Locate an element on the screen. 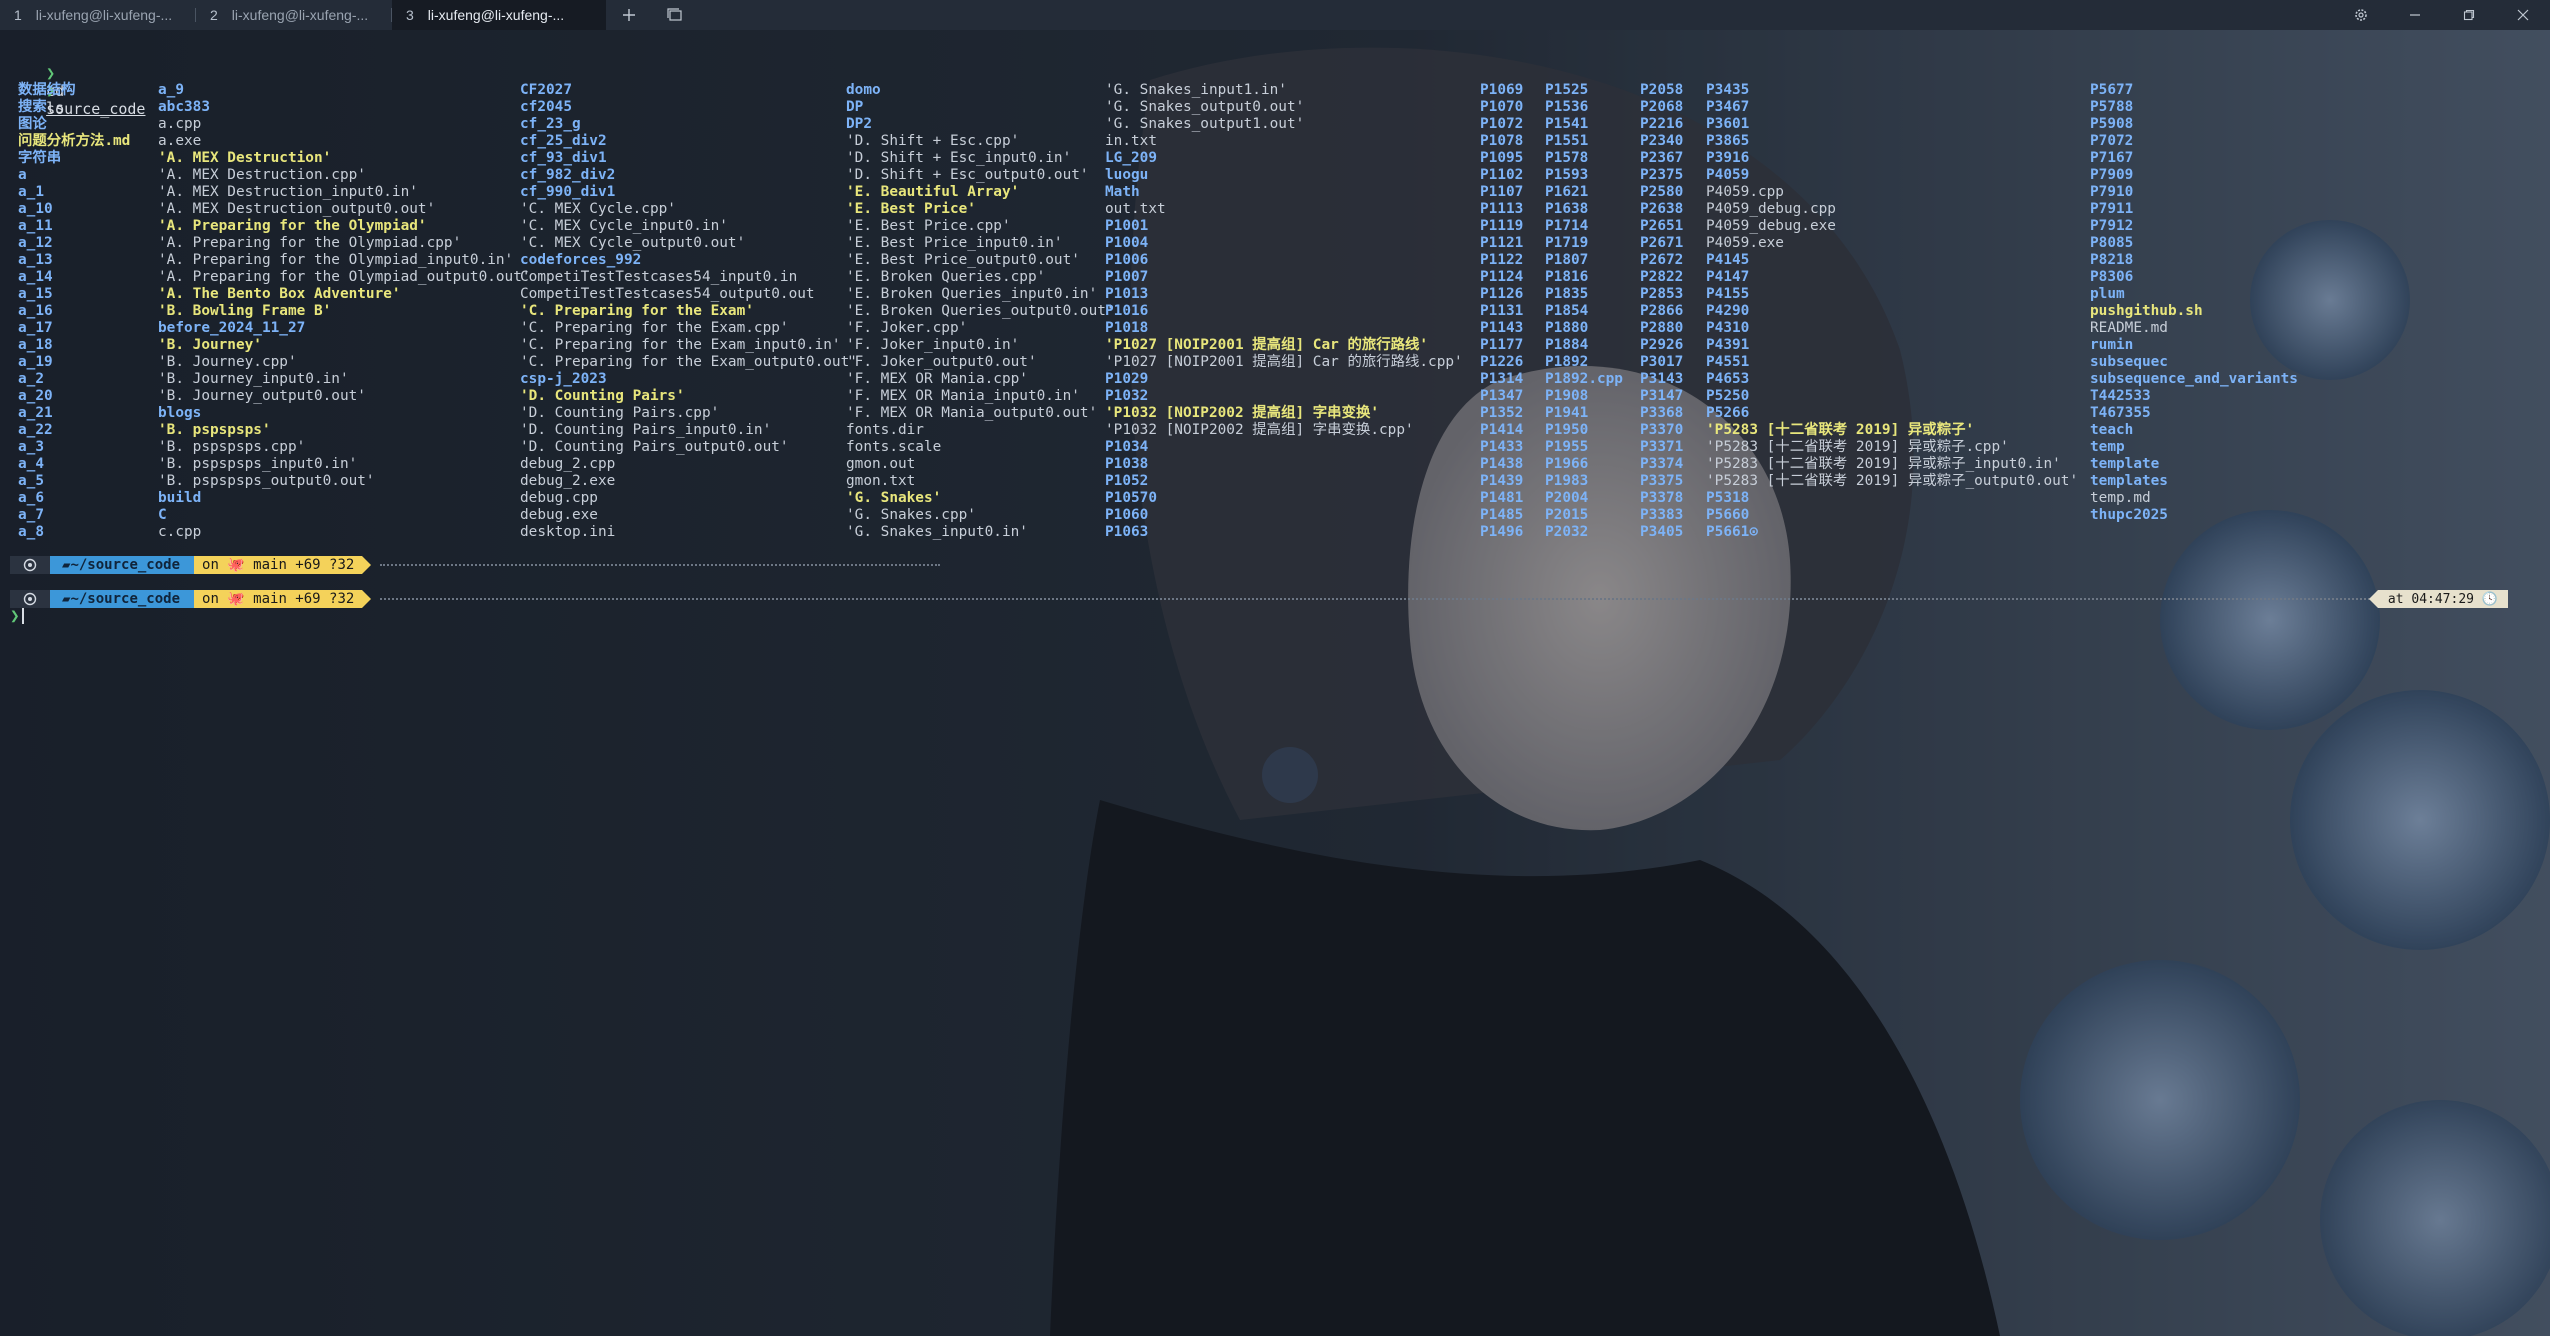 Image resolution: width=2550 pixels, height=1336 pixels. directory-entry: subsequence_and_variants is located at coordinates (2194, 379).